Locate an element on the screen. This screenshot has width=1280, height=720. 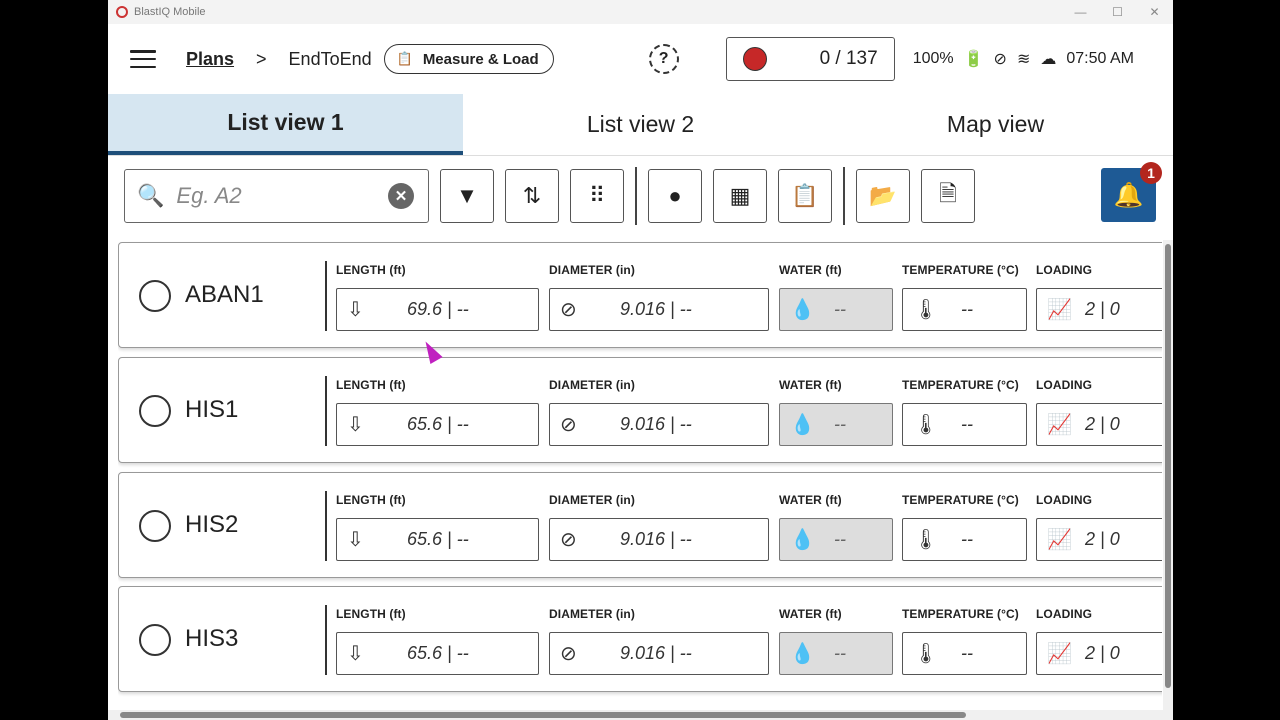
hole-name: HIS2 is located at coordinates (212, 524).